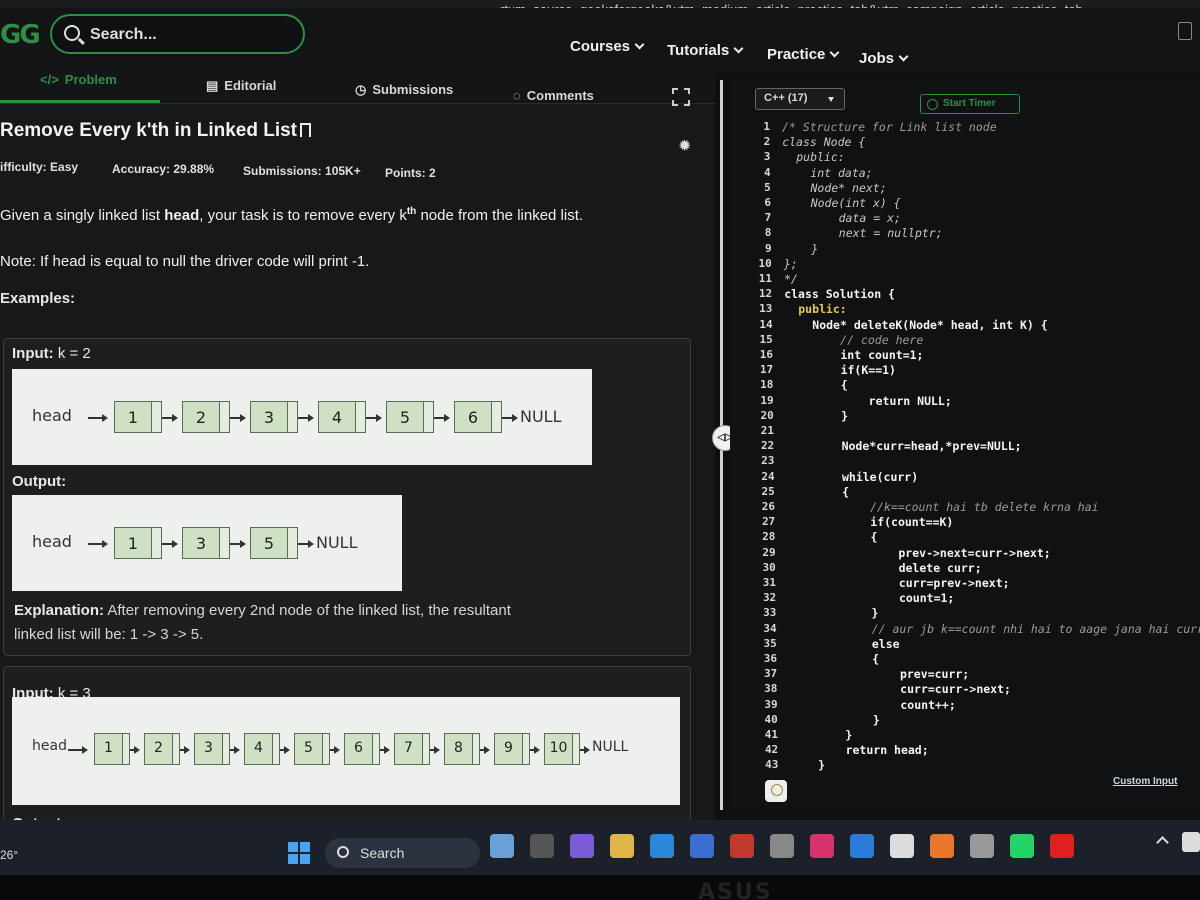  I want to click on nav-tutorials: Tutorials, so click(705, 50).